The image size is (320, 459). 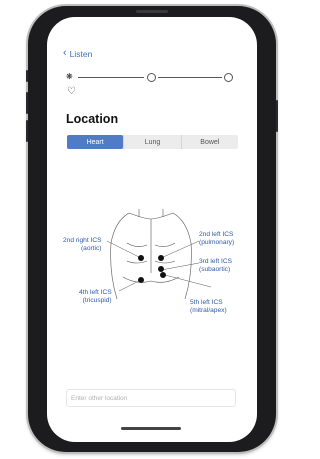 I want to click on label-2nd-left-ics: 2nd left ICS (pulmonary), so click(x=216, y=239).